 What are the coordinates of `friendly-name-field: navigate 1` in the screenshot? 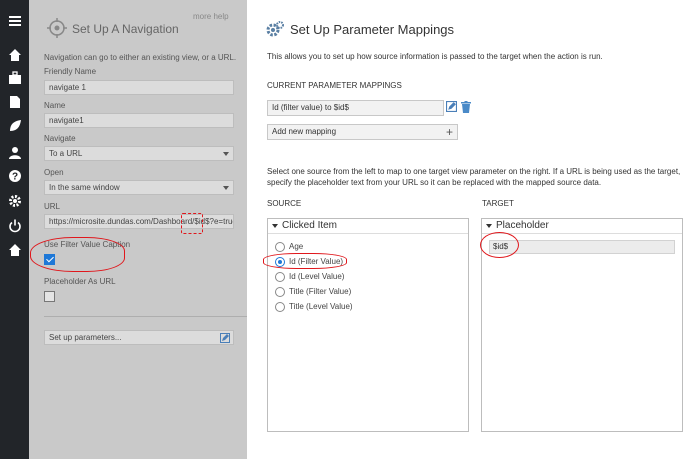 It's located at (139, 87).